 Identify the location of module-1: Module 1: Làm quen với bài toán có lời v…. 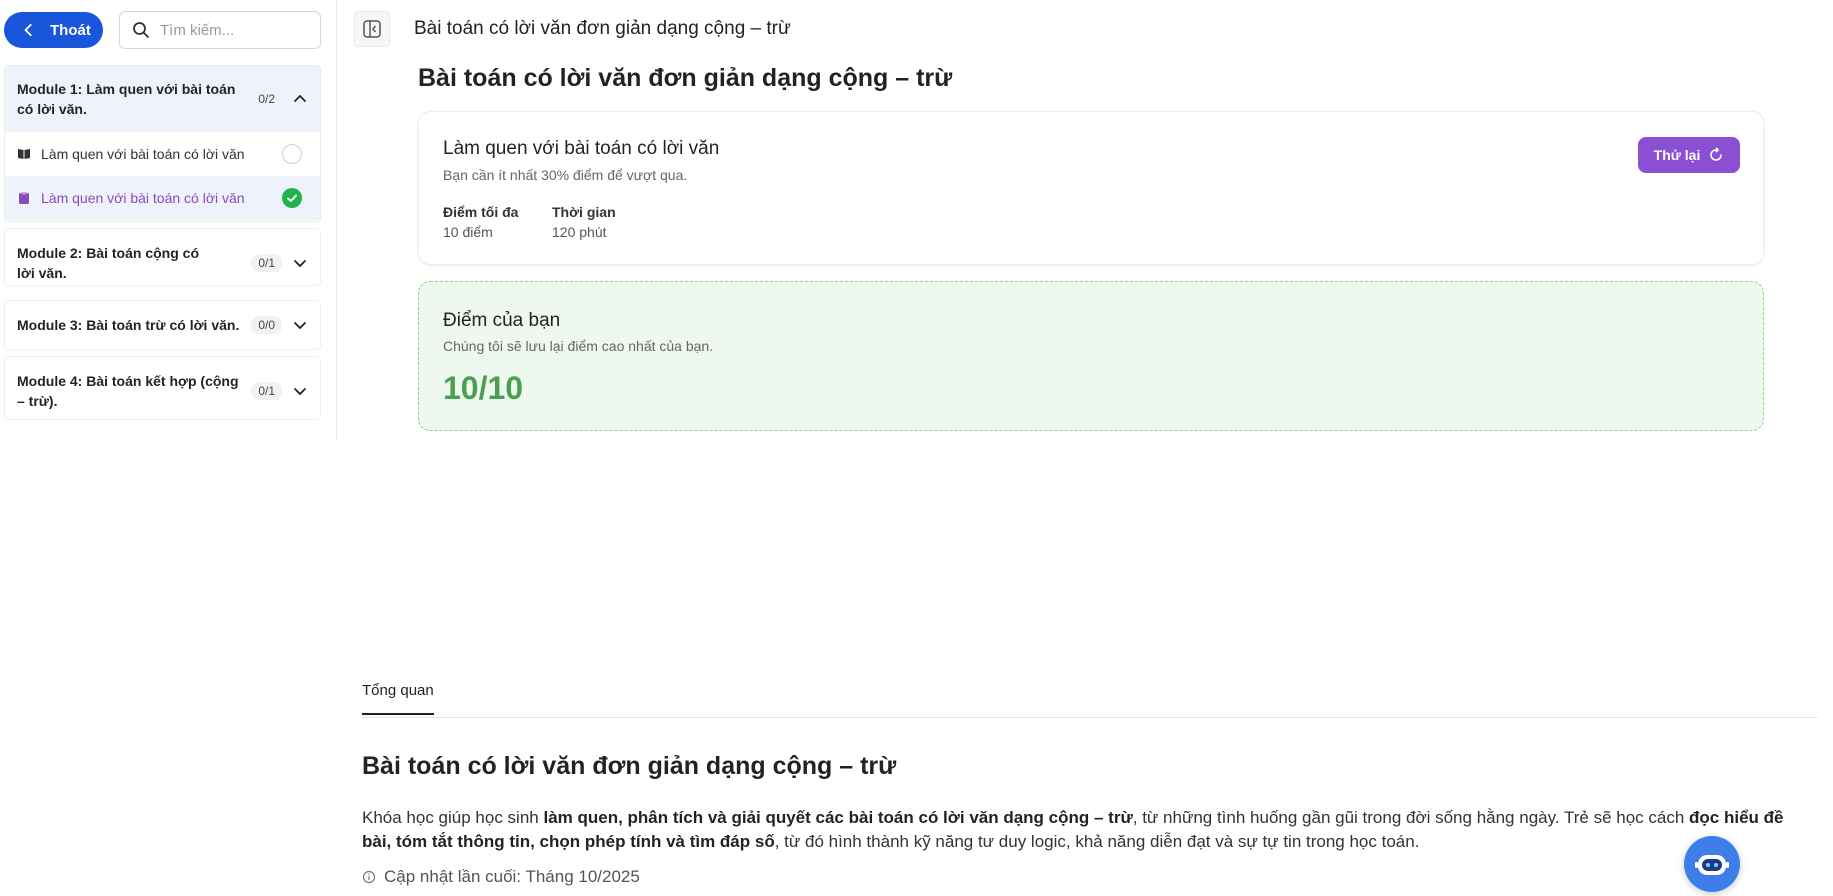
(162, 143).